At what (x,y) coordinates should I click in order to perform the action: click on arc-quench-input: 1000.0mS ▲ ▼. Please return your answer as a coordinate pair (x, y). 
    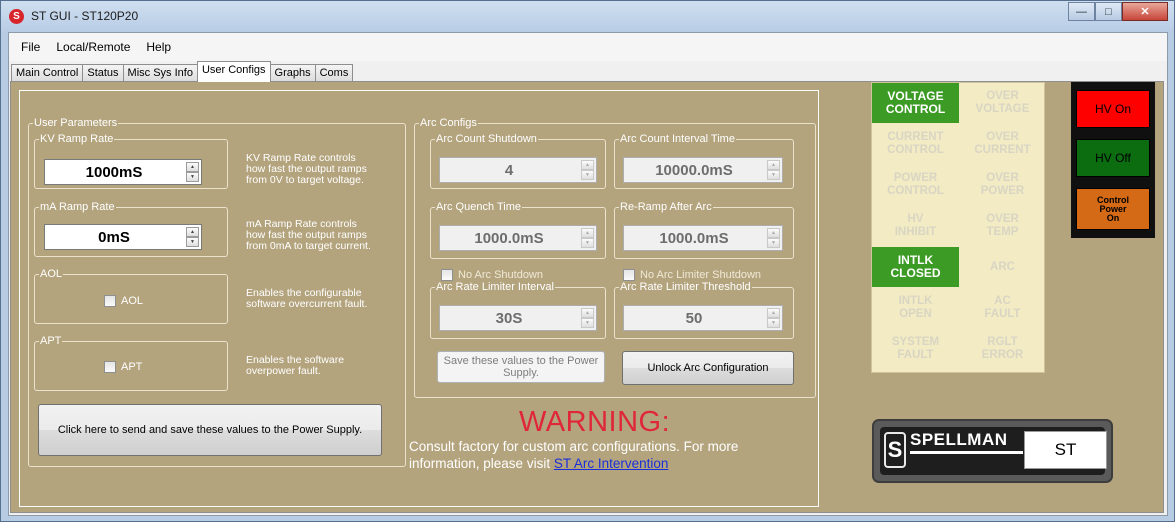
    Looking at the image, I should click on (518, 238).